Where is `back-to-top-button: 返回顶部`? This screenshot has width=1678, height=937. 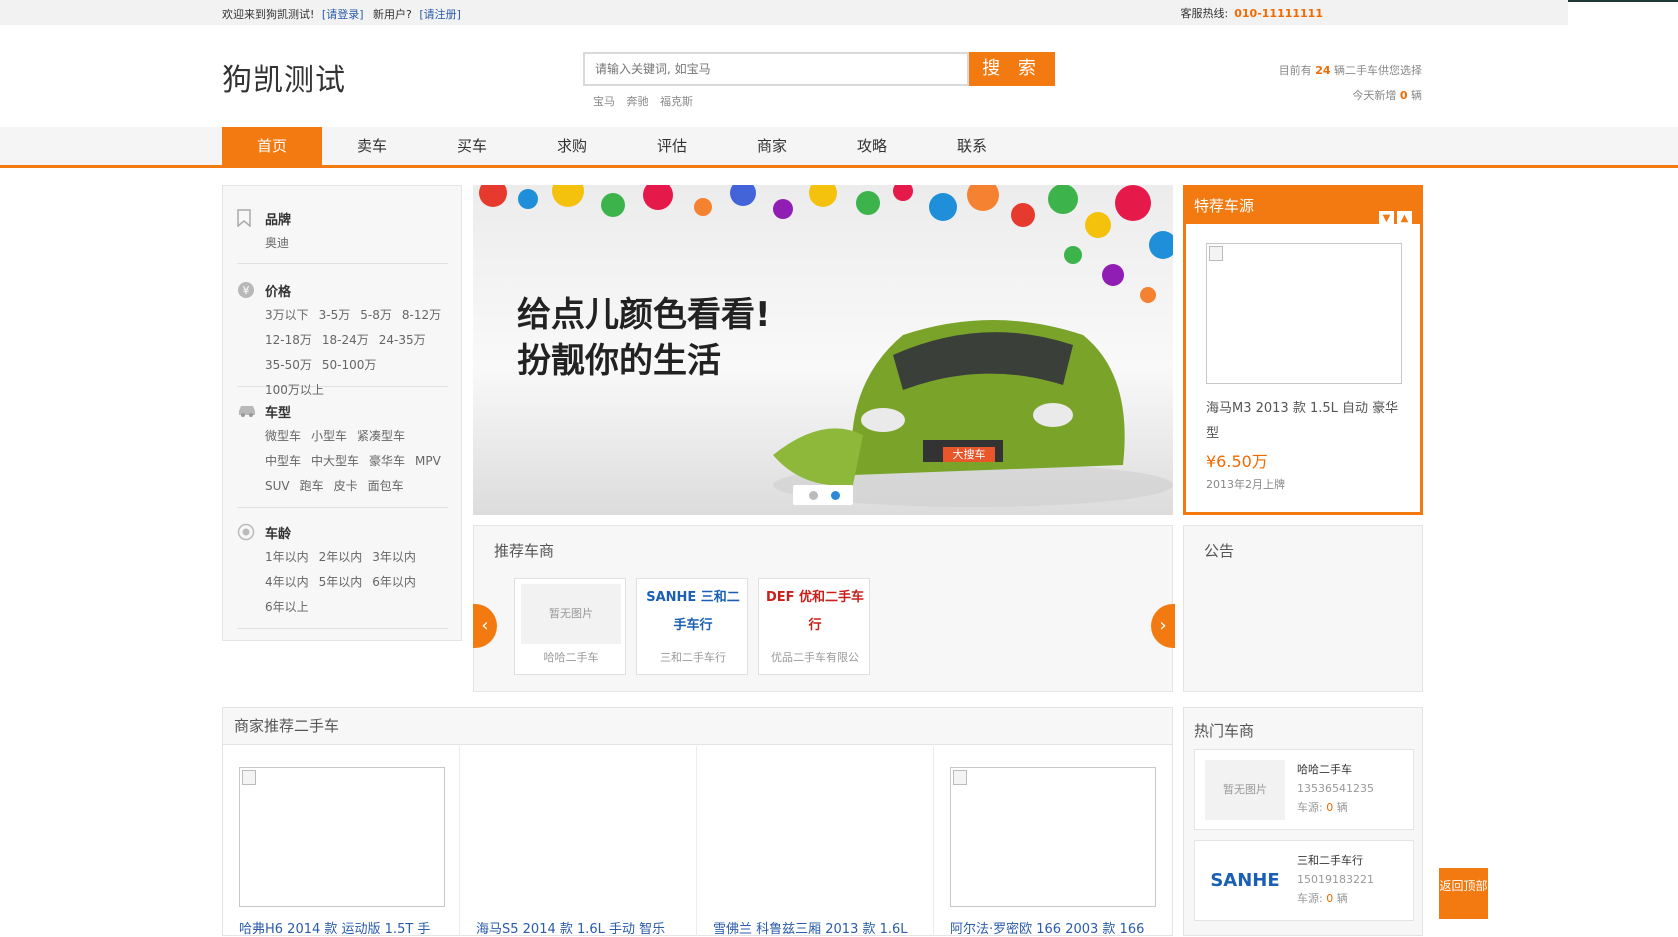 back-to-top-button: 返回顶部 is located at coordinates (1463, 893).